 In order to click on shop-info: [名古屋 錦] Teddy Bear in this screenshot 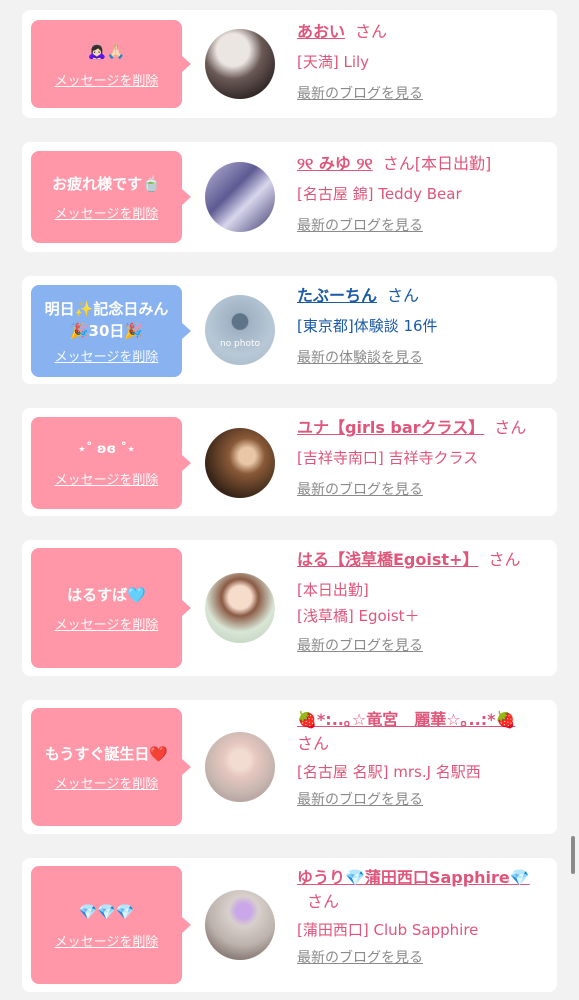, I will do `click(379, 194)`.